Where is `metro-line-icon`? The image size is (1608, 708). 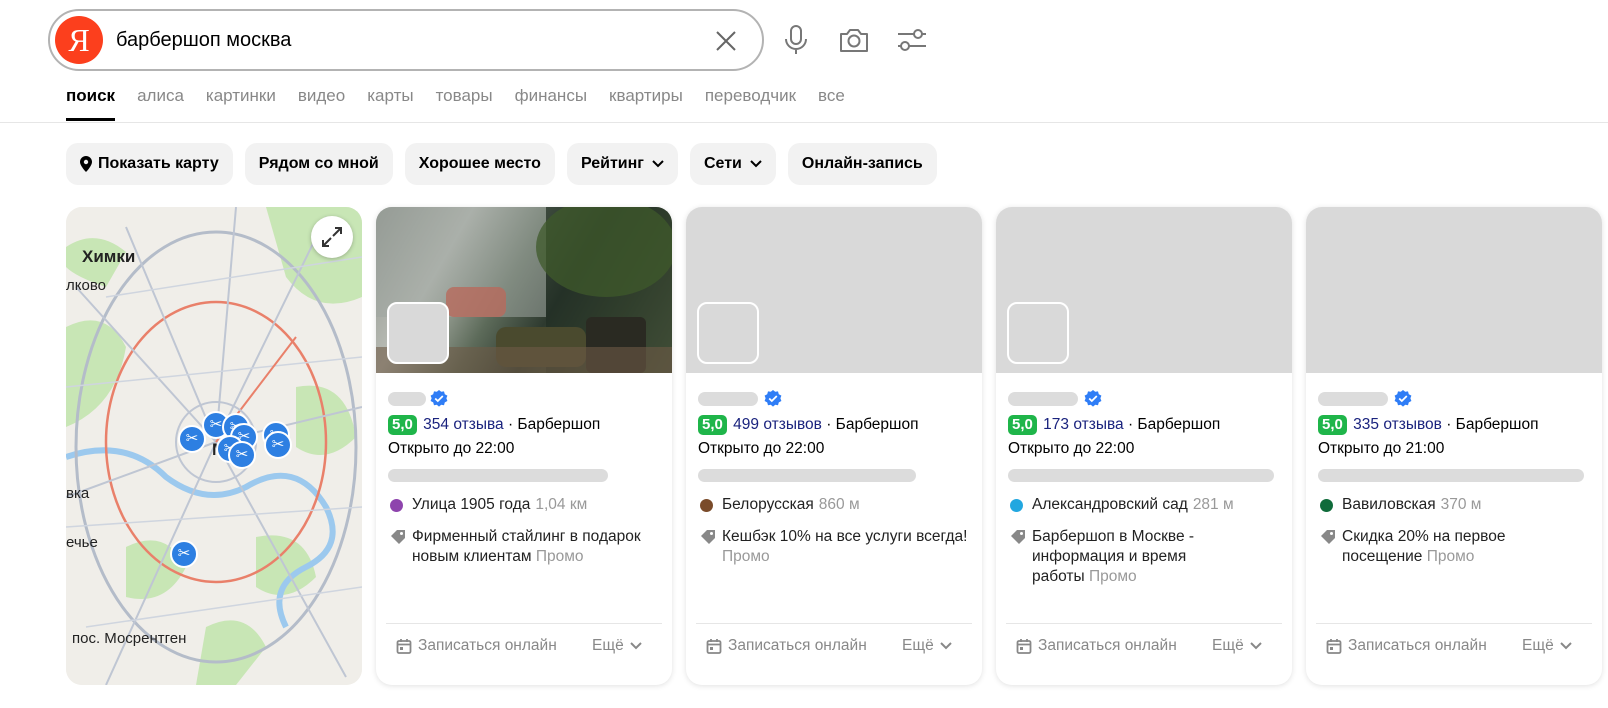
metro-line-icon is located at coordinates (396, 505).